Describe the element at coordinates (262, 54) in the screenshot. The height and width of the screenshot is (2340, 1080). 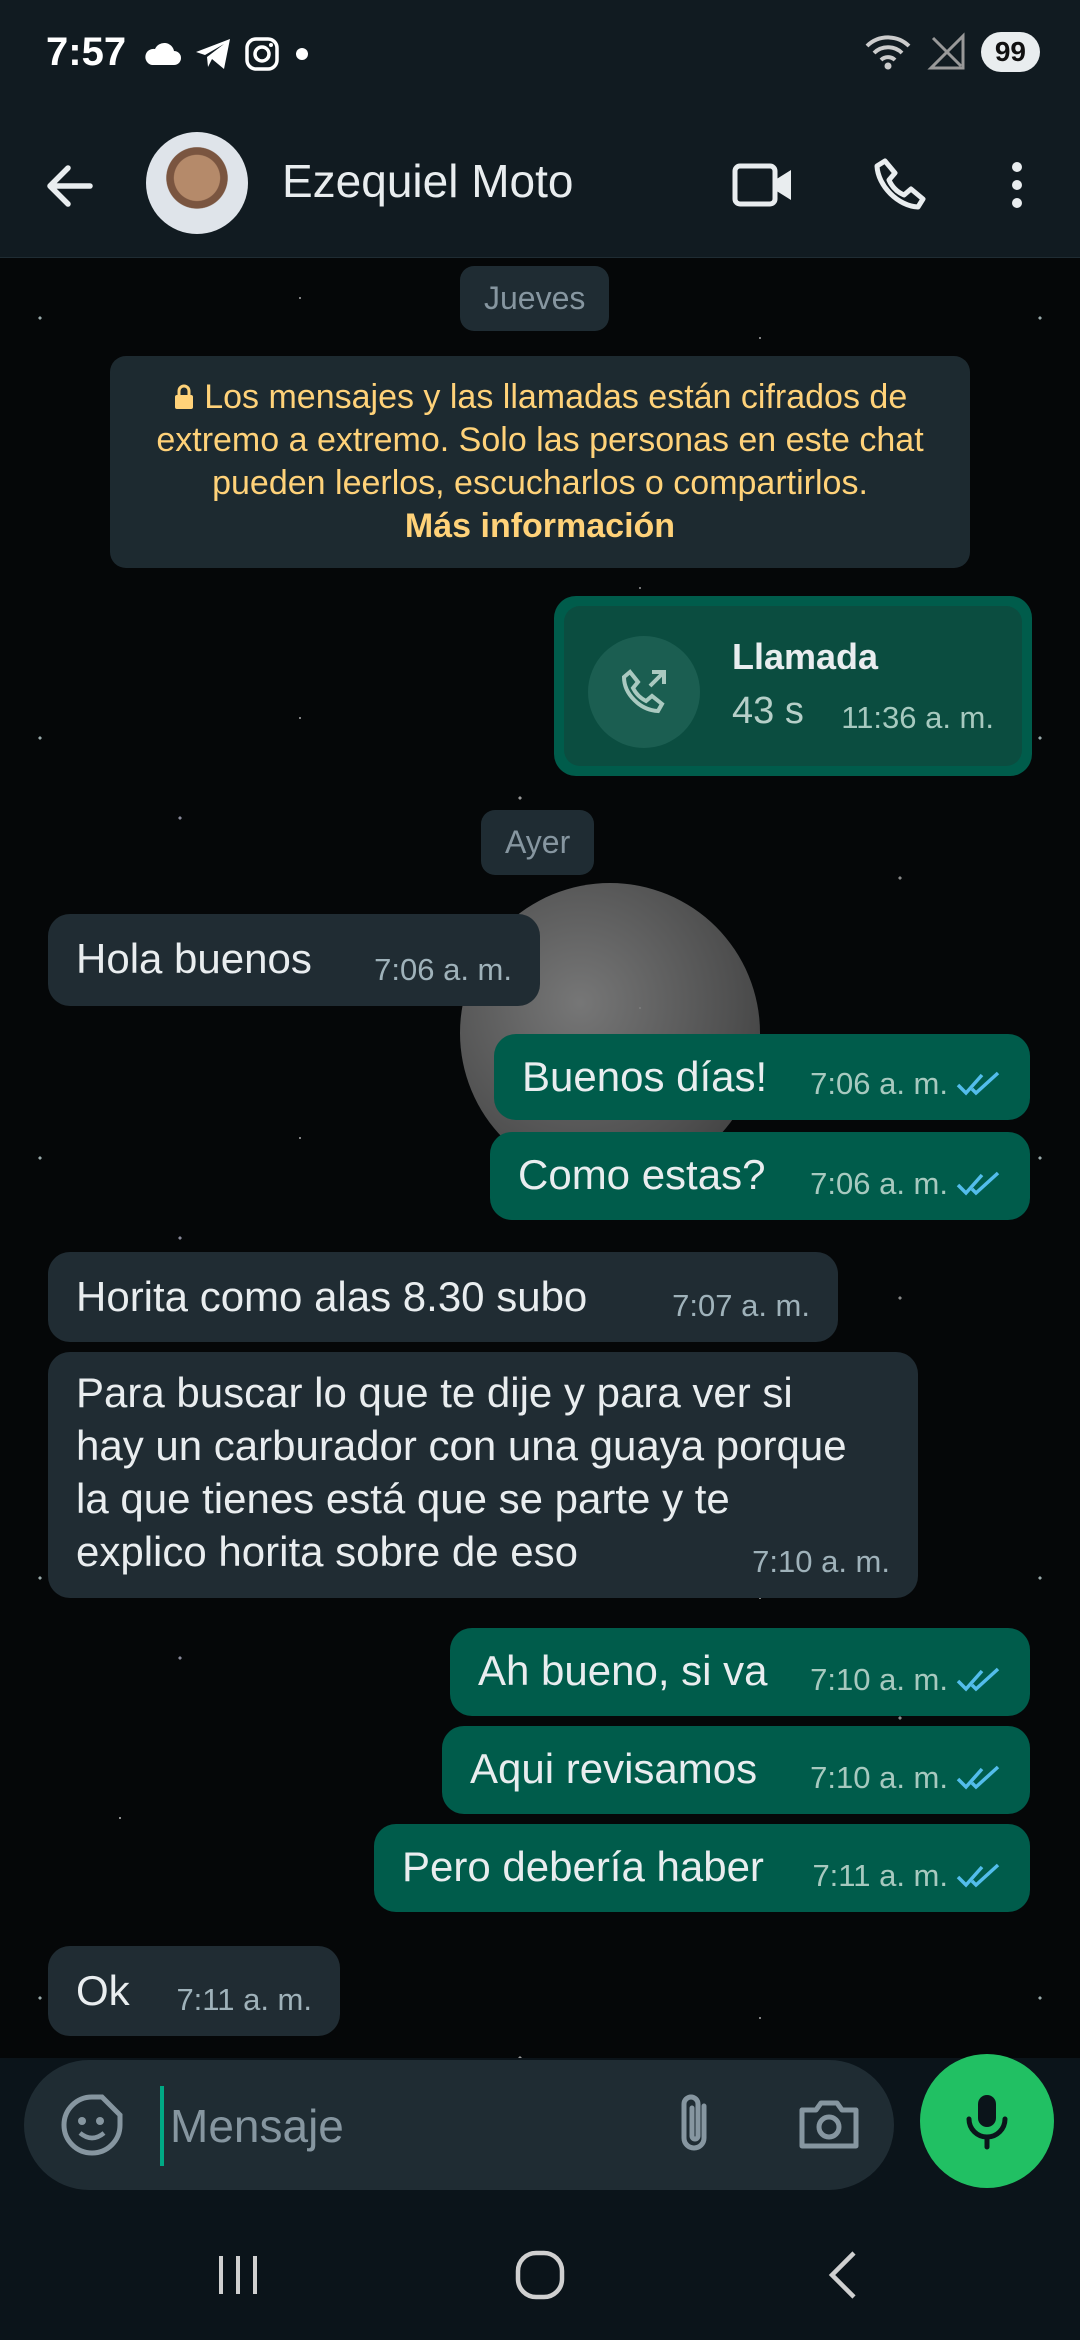
I see `instagram-icon` at that location.